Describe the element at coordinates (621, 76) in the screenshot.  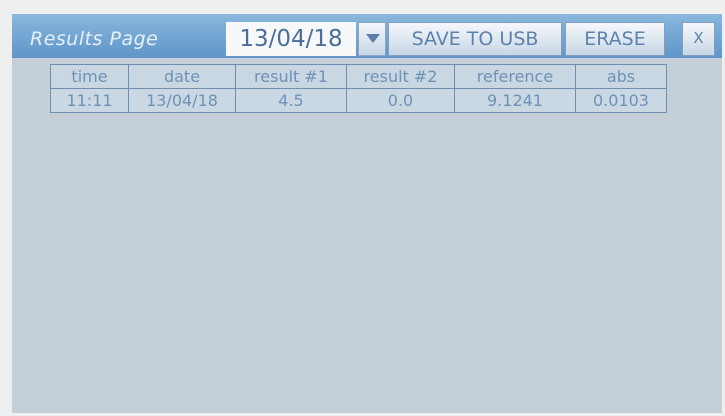
I see `column-header-abs: abs` at that location.